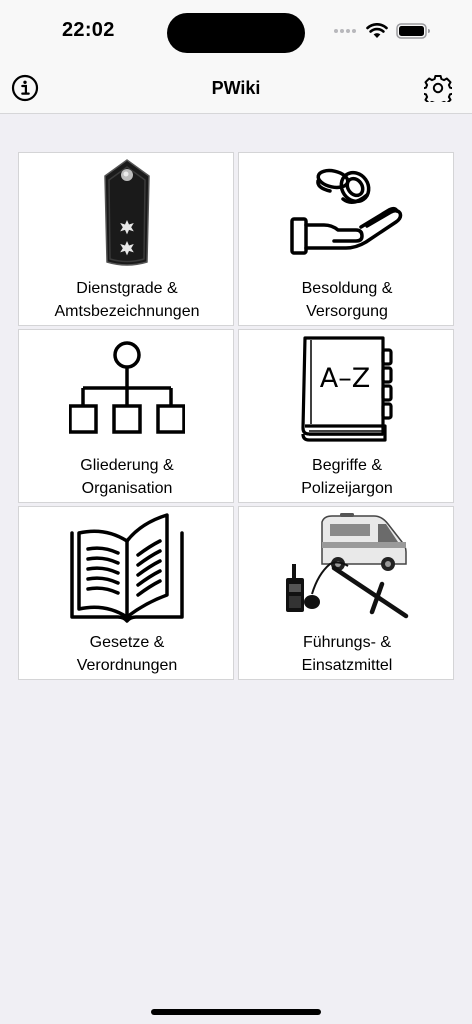 This screenshot has width=472, height=1024. Describe the element at coordinates (127, 300) in the screenshot. I see `tile-label: Dienstgrade & Amtsbezeichnungen` at that location.